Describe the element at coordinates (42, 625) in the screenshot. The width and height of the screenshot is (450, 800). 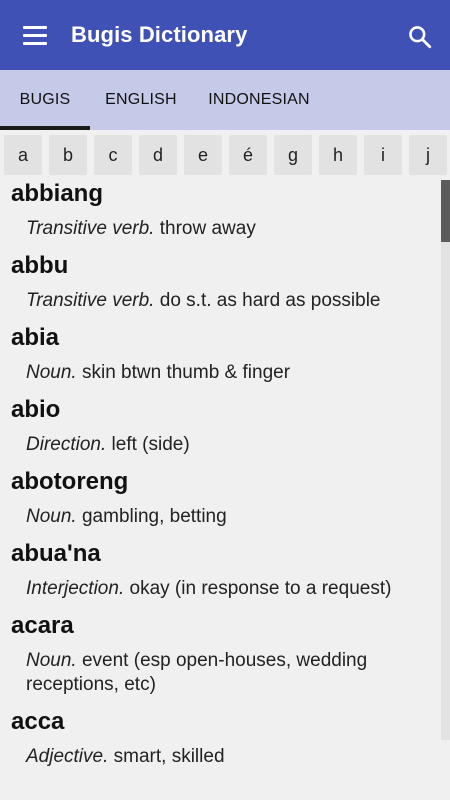
I see `entry-word: acara` at that location.